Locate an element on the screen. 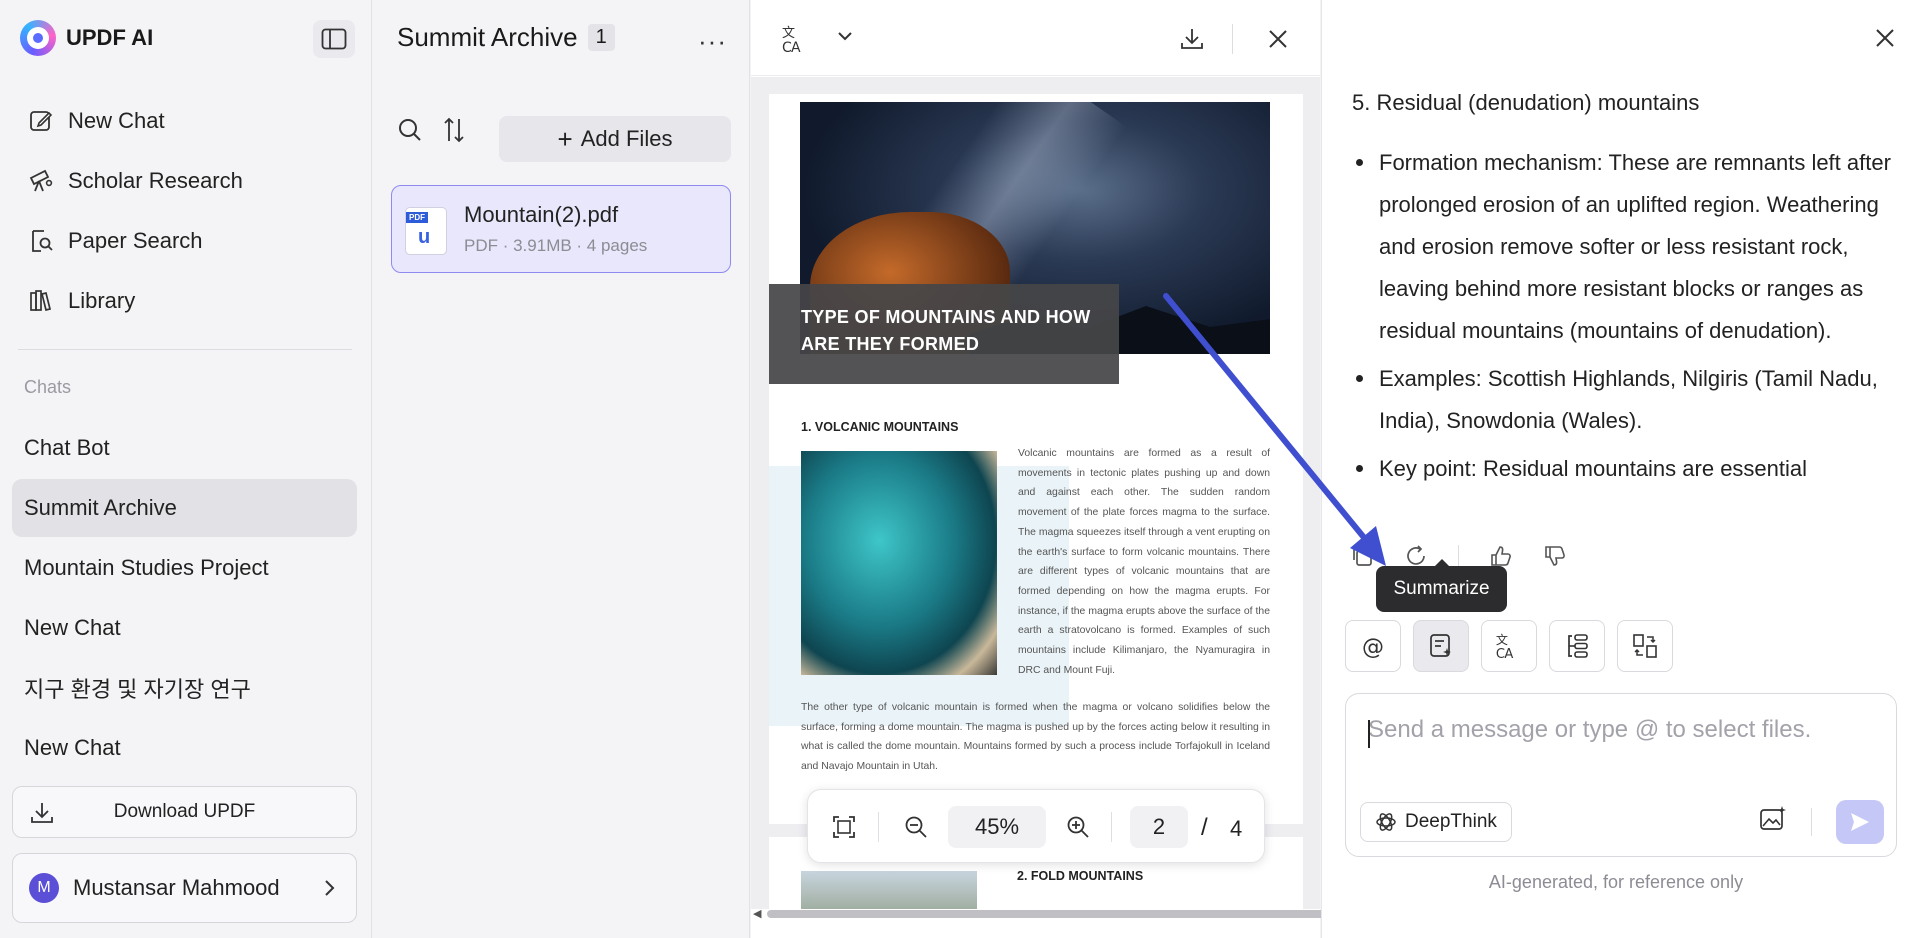 Image resolution: width=1909 pixels, height=938 pixels. page-total: 4 is located at coordinates (1236, 828).